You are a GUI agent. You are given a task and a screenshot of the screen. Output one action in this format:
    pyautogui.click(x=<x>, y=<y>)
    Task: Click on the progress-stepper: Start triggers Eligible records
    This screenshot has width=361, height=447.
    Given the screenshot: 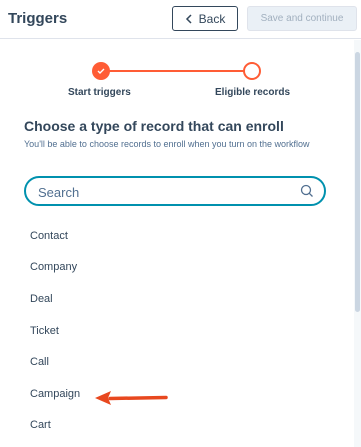 What is the action you would take?
    pyautogui.click(x=176, y=80)
    